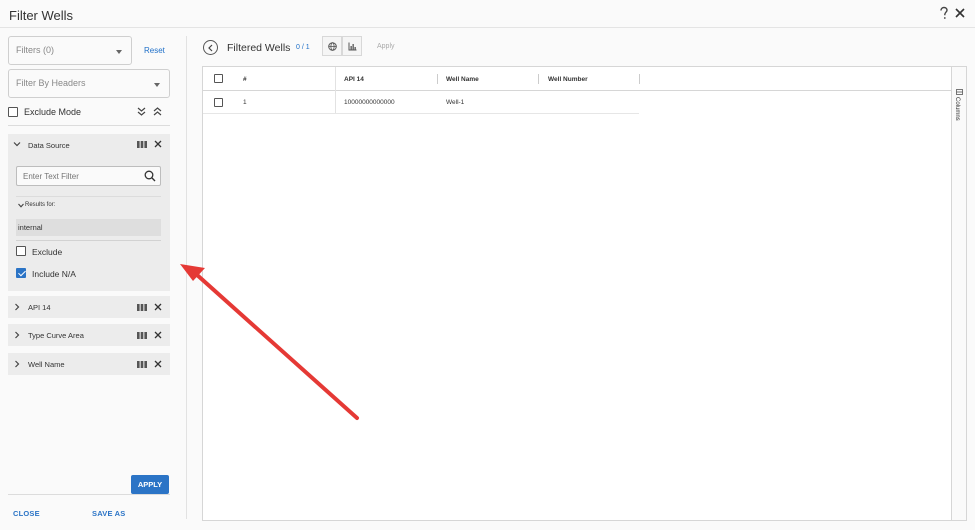 The width and height of the screenshot is (975, 530). I want to click on column-header-well-number: Well Number, so click(568, 79).